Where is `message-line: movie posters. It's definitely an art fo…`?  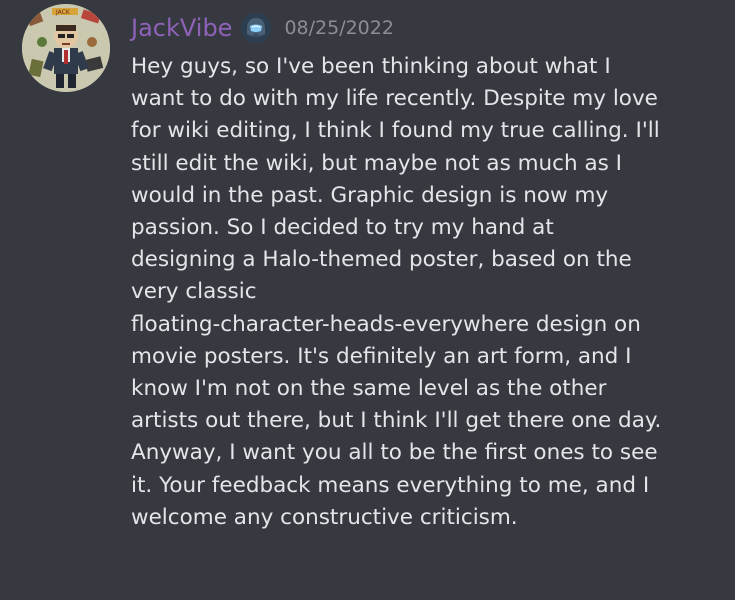
message-line: movie posters. It's definitely an art fo… is located at coordinates (381, 356).